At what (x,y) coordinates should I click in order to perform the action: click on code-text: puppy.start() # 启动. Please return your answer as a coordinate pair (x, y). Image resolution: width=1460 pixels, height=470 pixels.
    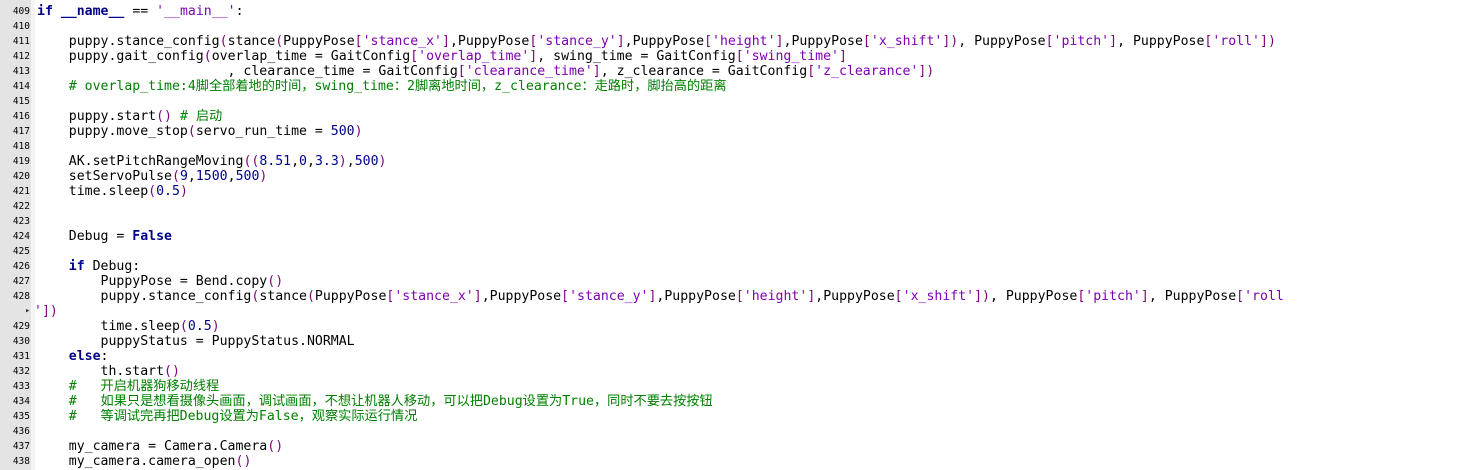
    Looking at the image, I should click on (129, 116).